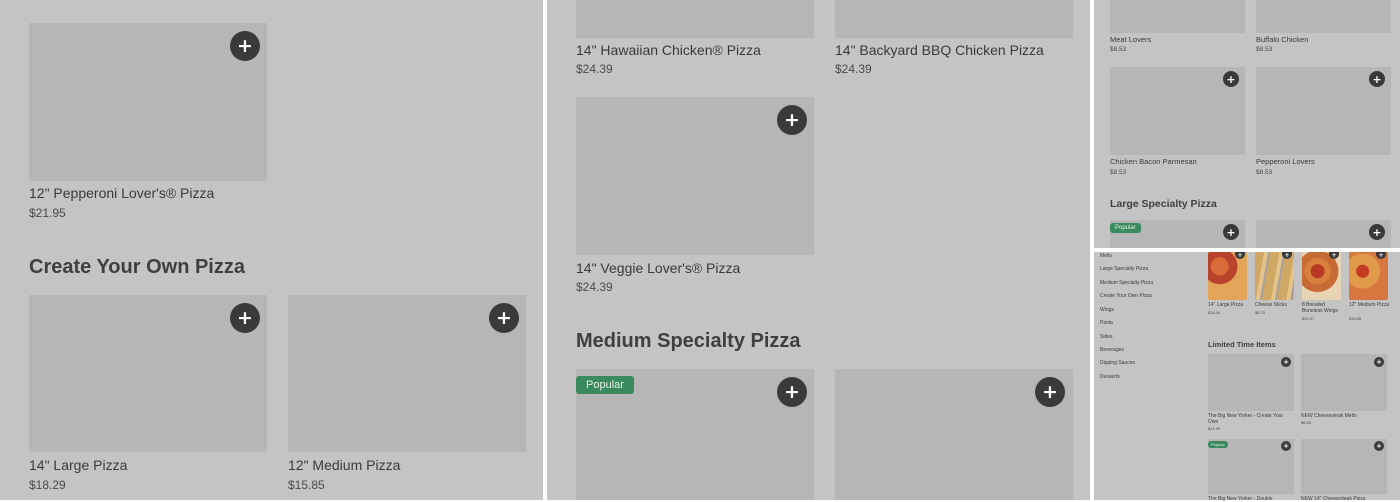 This screenshot has height=502, width=1400. What do you see at coordinates (1344, 499) in the screenshot?
I see `item-name: NEW 14" Cheesesteak Pizza` at bounding box center [1344, 499].